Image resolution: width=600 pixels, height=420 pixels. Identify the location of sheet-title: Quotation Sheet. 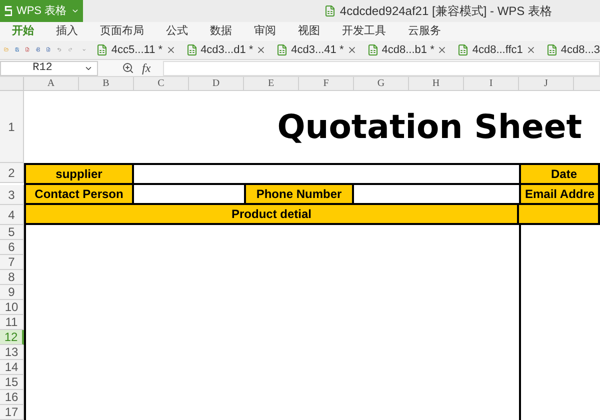
(429, 127).